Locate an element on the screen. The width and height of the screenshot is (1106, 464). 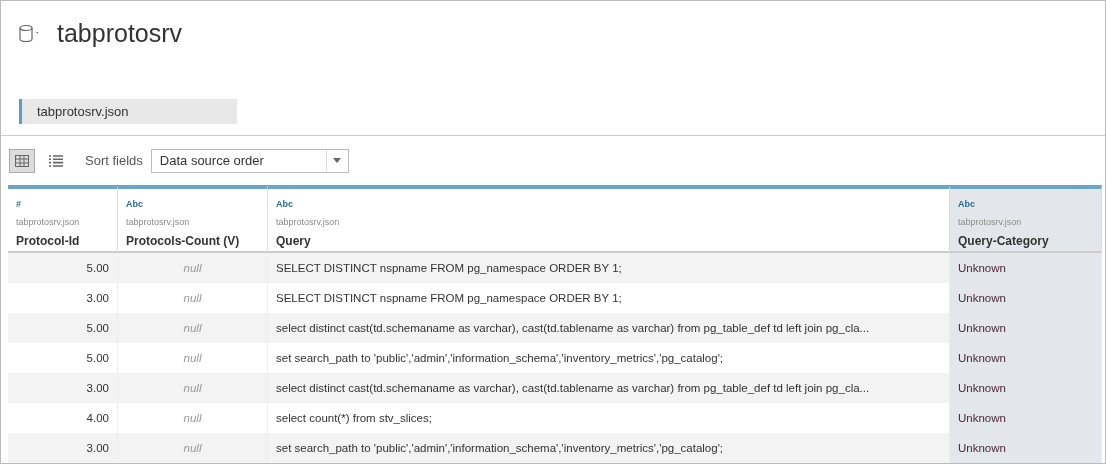
database-icon is located at coordinates (30, 33).